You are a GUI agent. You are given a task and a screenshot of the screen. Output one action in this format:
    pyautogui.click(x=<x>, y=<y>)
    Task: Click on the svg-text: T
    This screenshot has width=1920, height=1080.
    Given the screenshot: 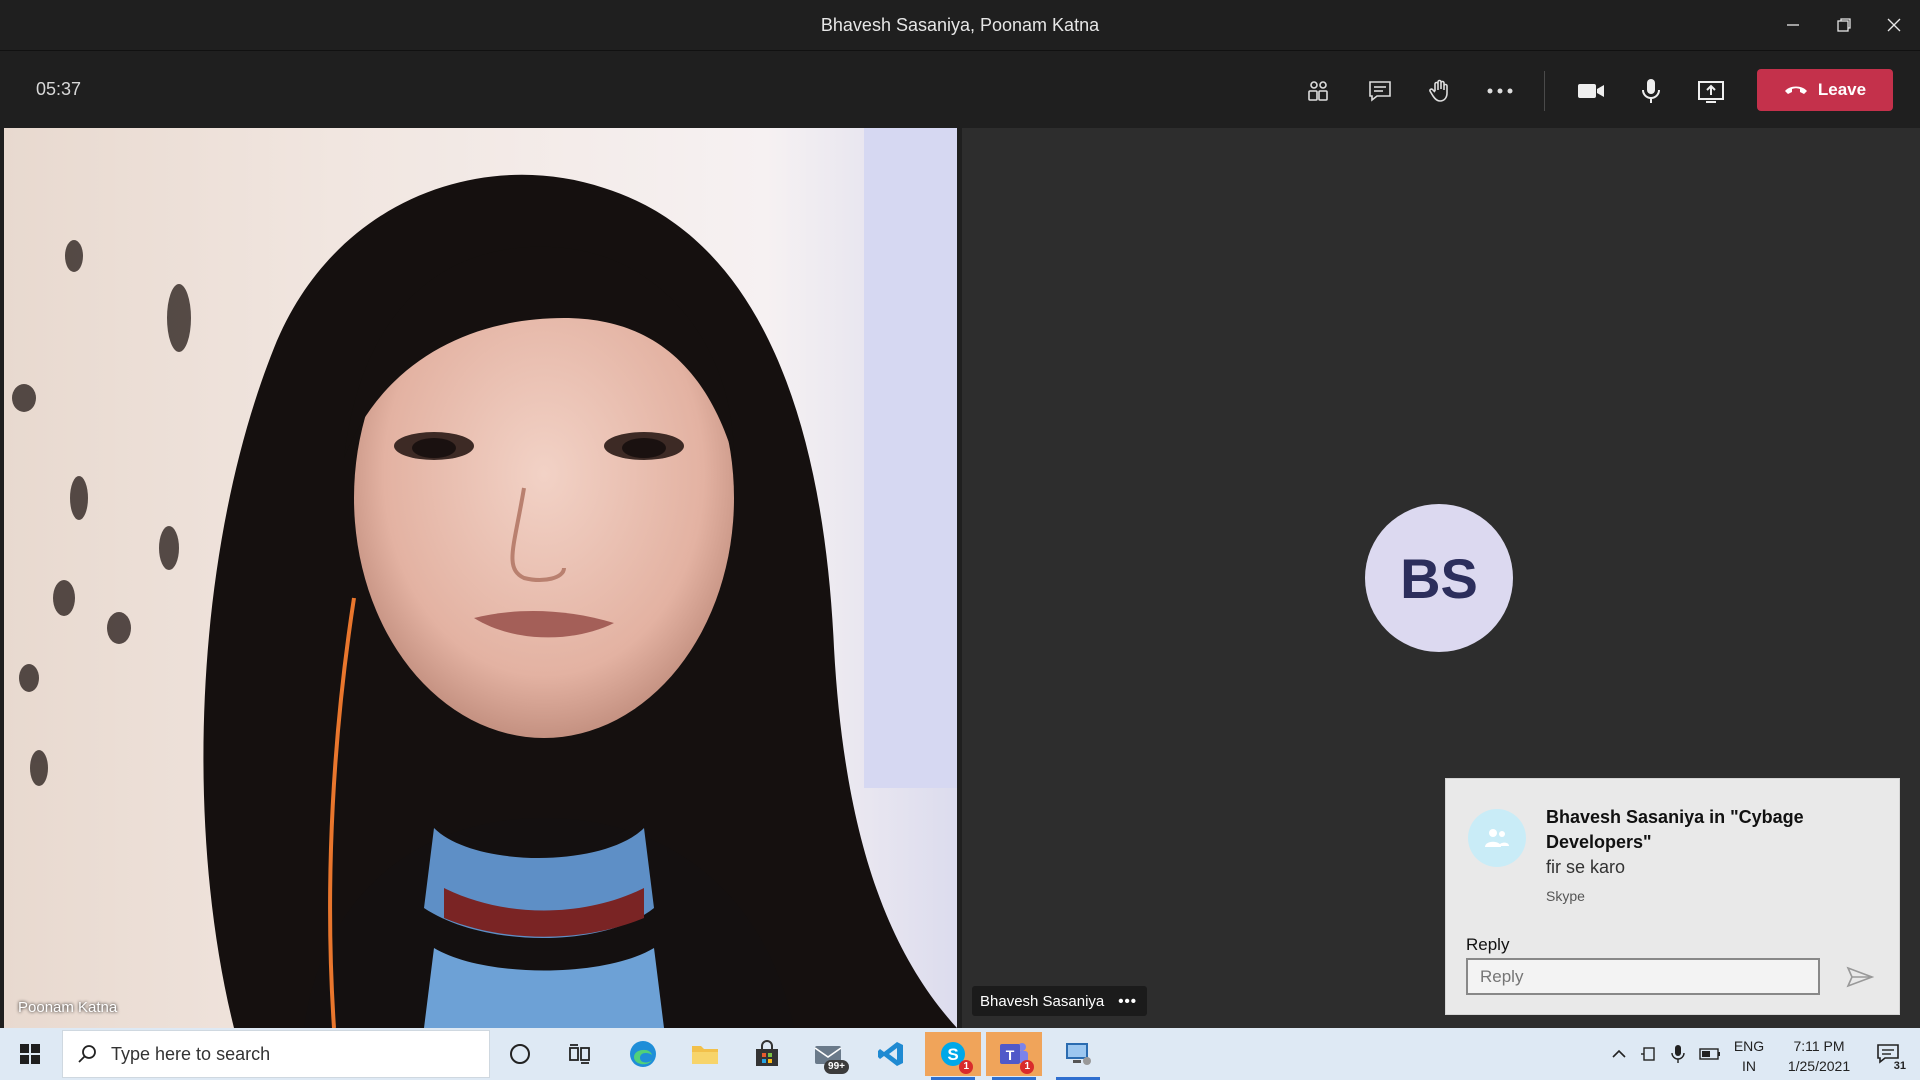 What is the action you would take?
    pyautogui.click(x=1010, y=1055)
    